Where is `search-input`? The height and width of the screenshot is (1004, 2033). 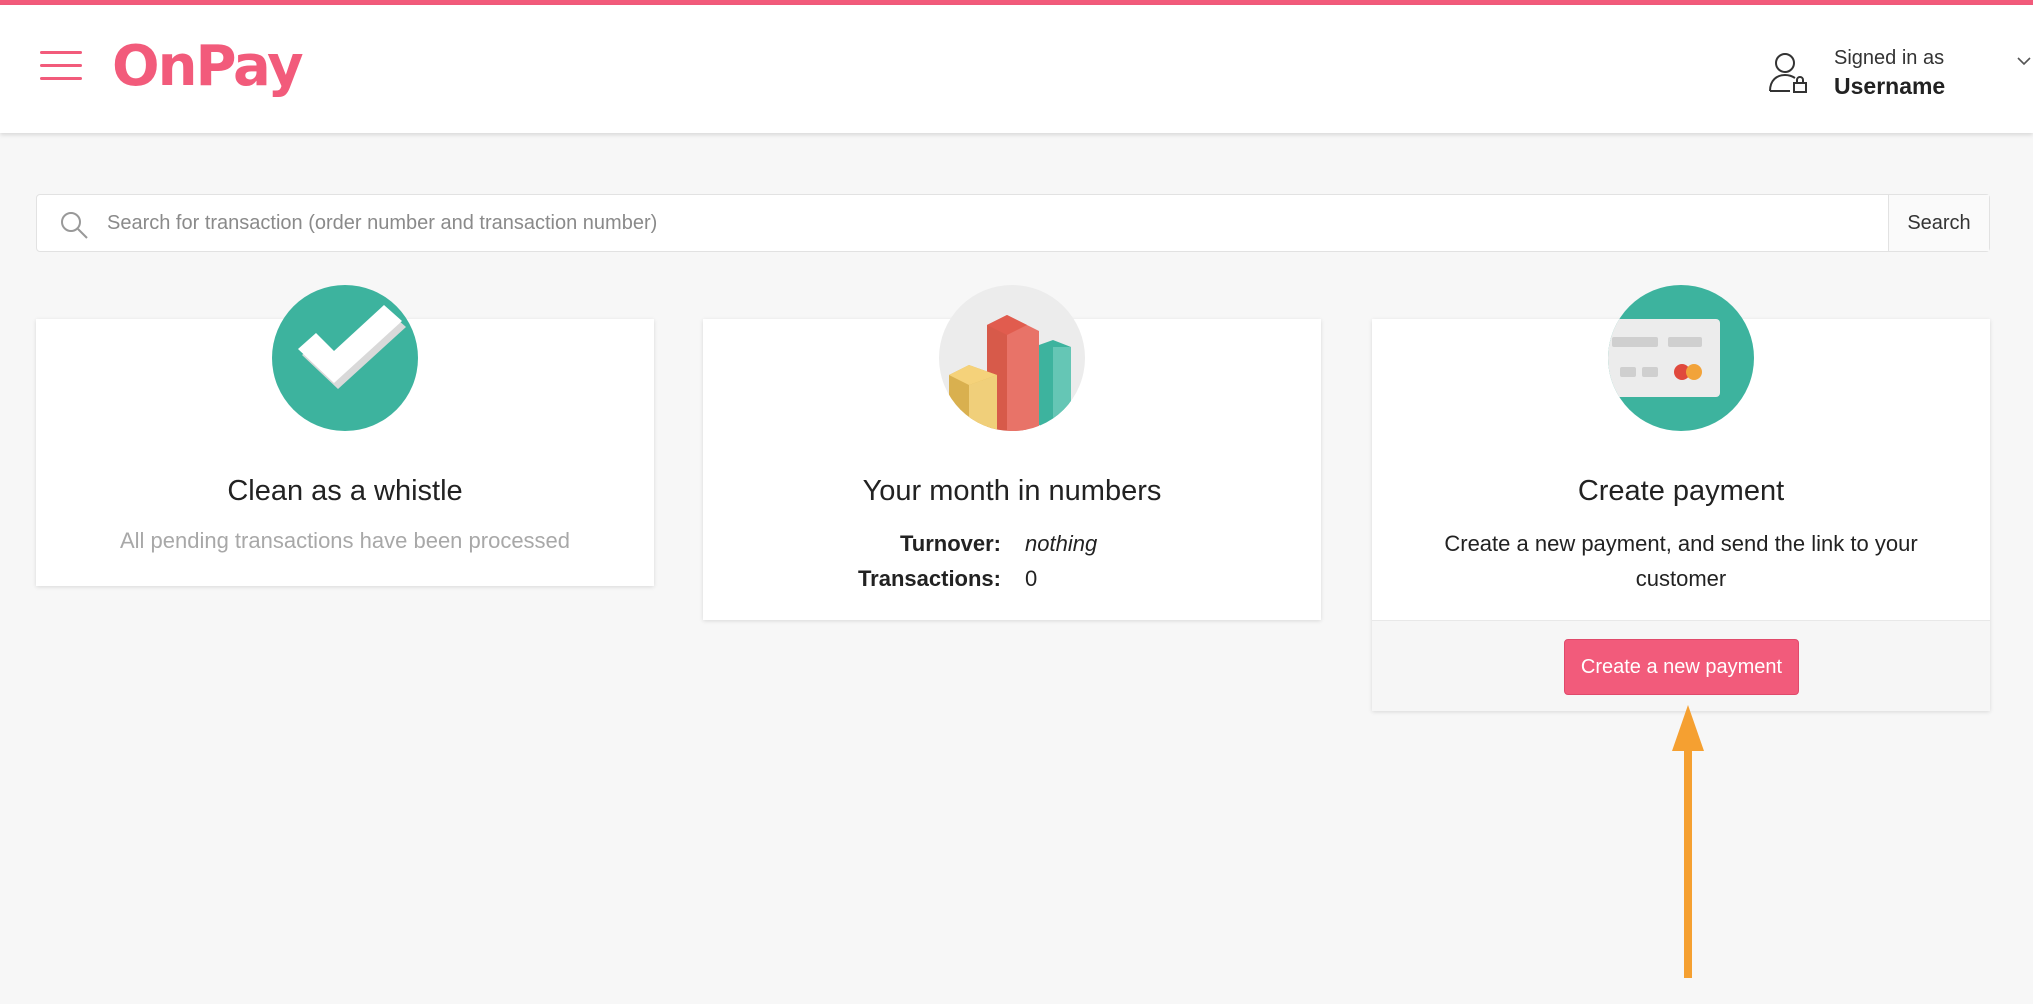 search-input is located at coordinates (1012, 223).